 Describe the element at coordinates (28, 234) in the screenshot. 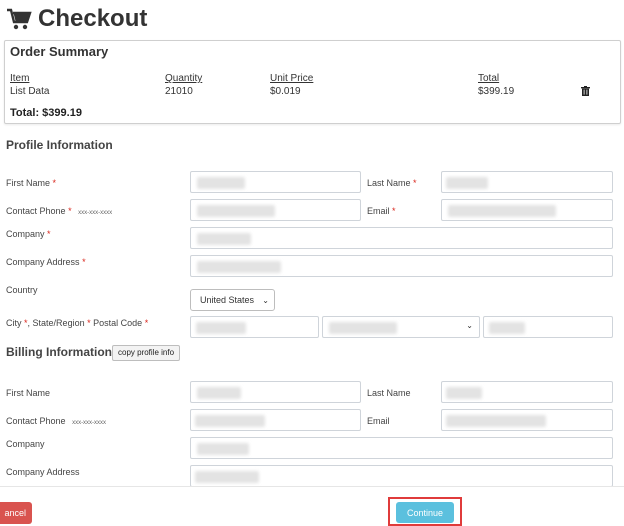

I see `profile-company-label: Company *` at that location.